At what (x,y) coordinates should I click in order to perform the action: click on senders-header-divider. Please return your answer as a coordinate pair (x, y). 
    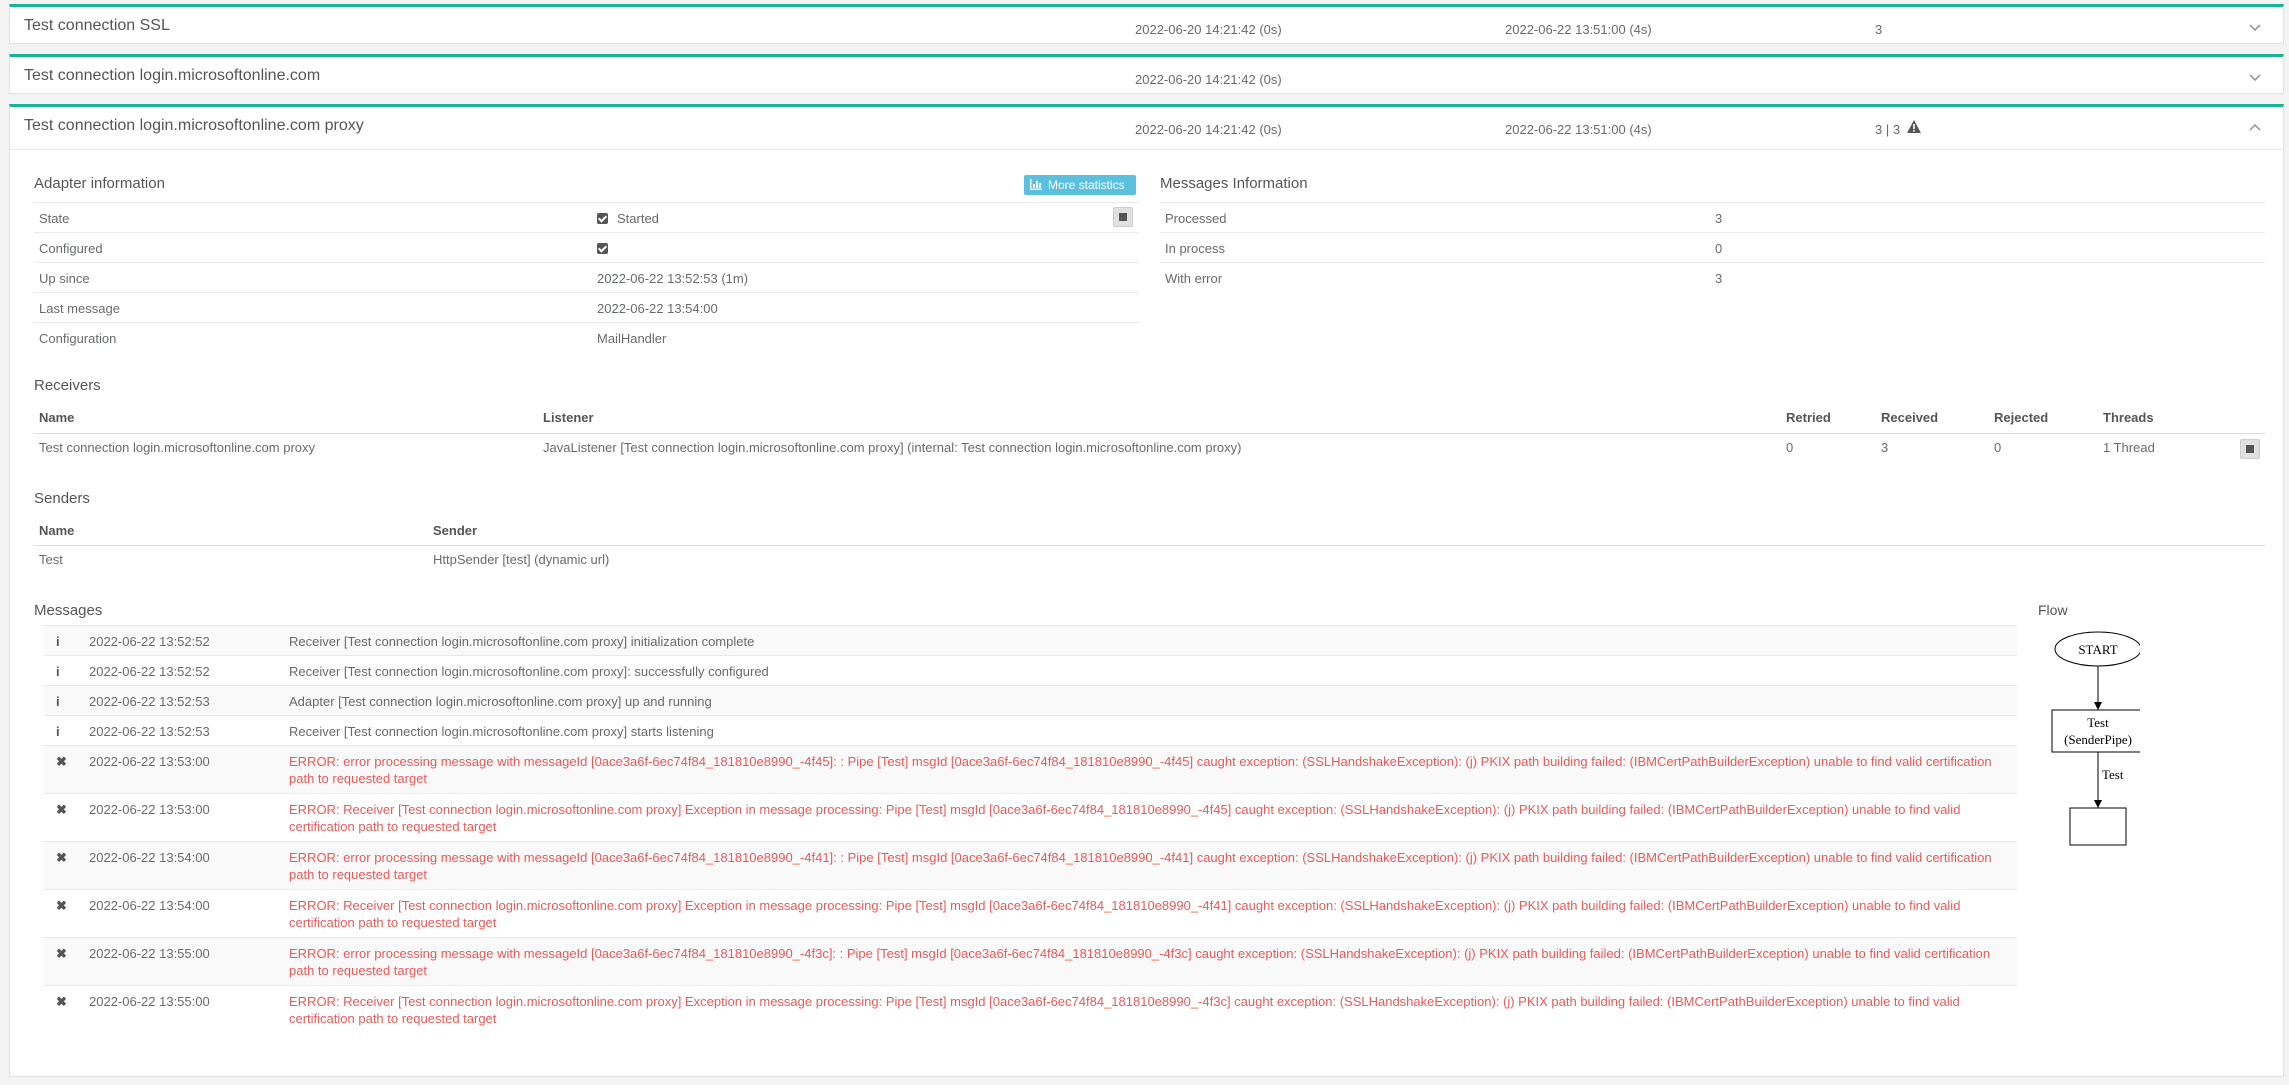
    Looking at the image, I should click on (1149, 545).